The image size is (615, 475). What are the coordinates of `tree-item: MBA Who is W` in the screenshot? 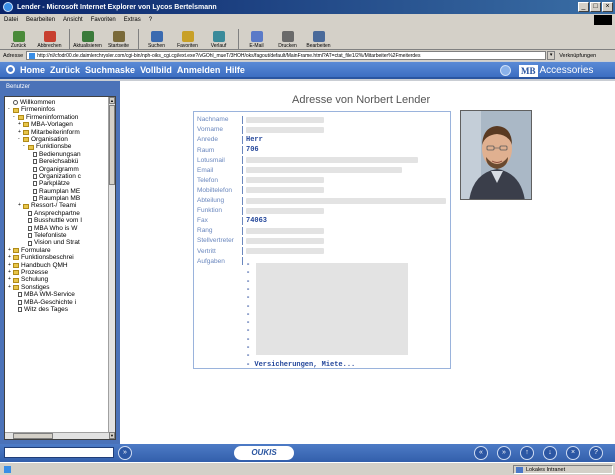 It's located at (57, 228).